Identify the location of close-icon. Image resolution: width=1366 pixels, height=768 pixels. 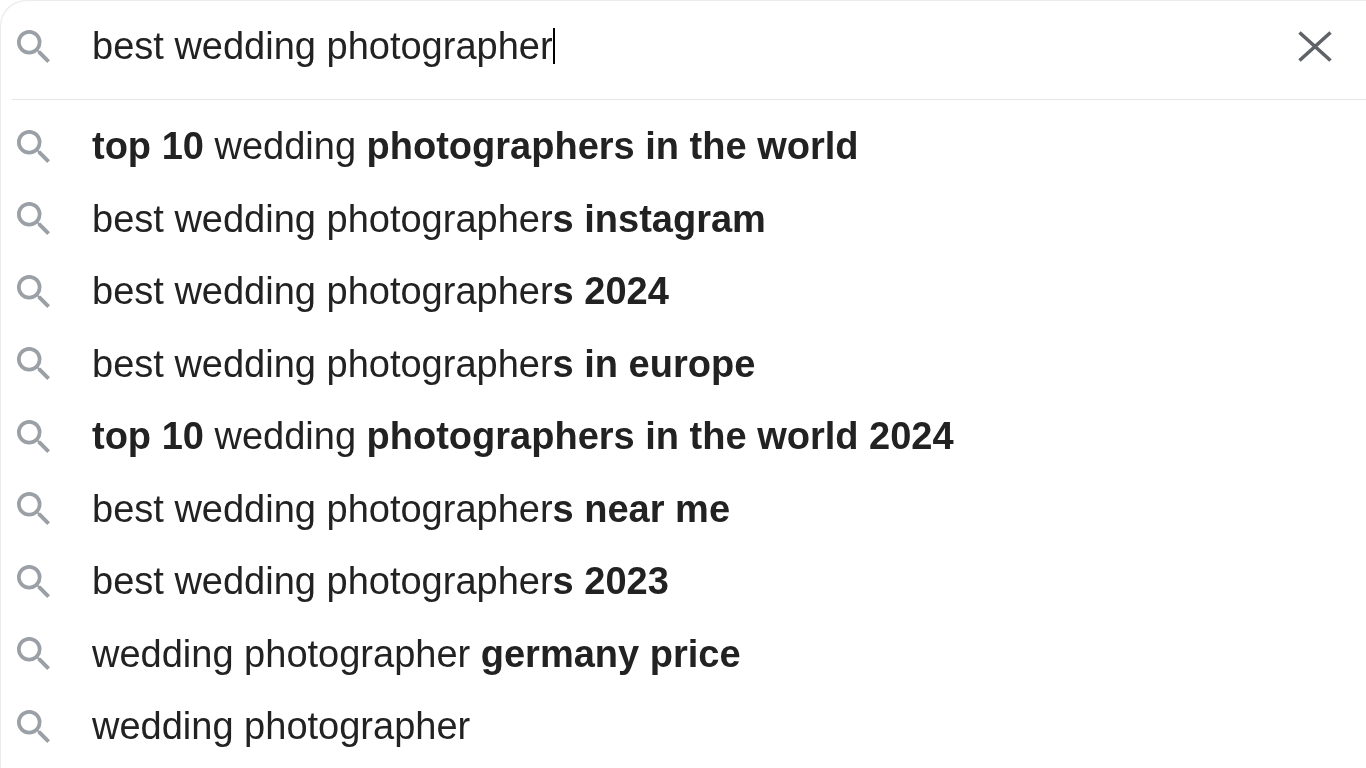
(1315, 46).